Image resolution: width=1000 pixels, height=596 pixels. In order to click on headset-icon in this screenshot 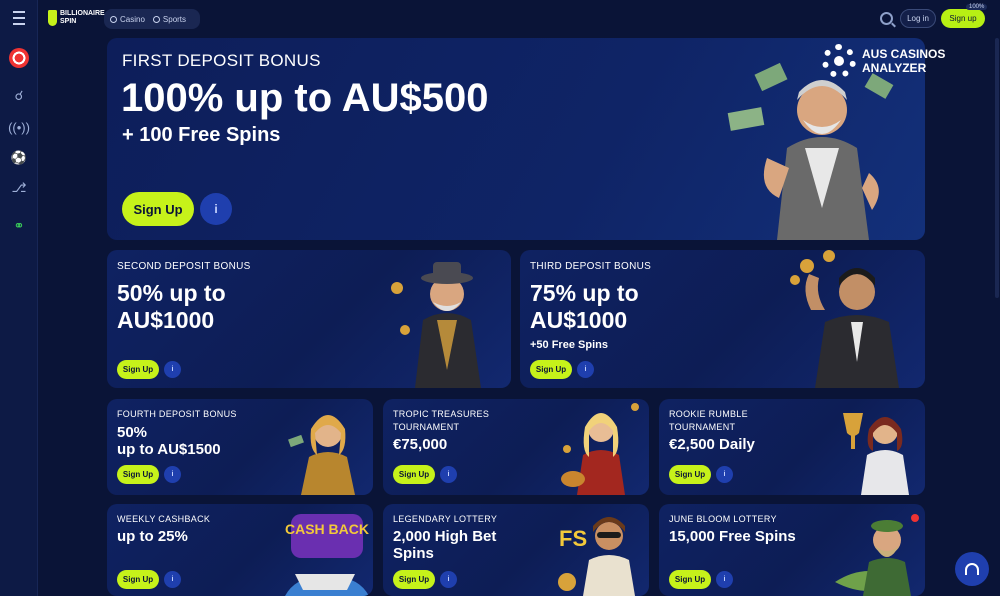, I will do `click(972, 569)`.